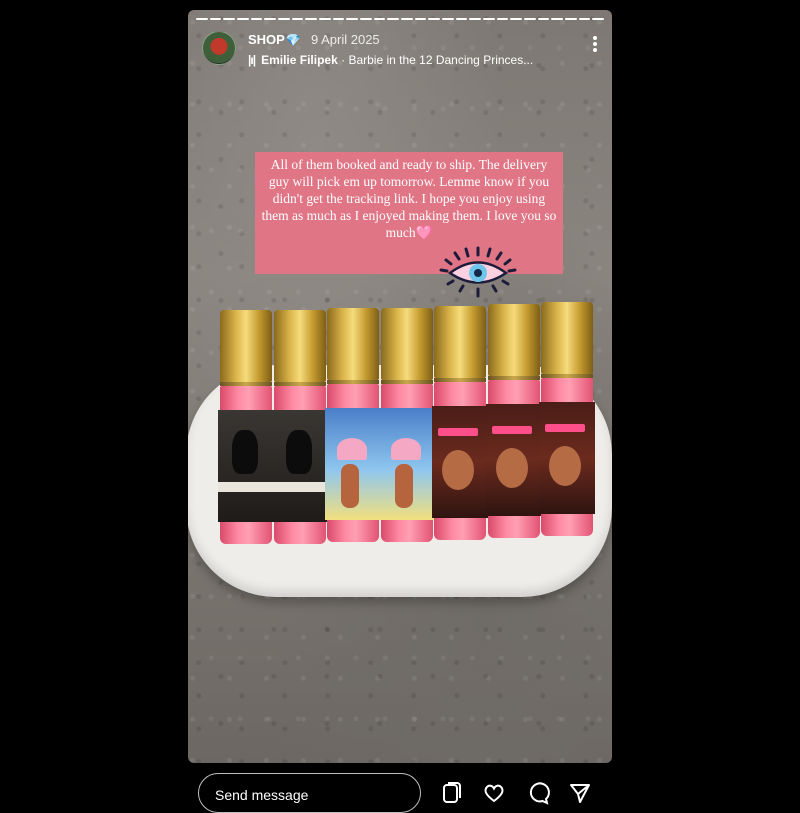 The image size is (800, 813). I want to click on heart-icon, so click(494, 793).